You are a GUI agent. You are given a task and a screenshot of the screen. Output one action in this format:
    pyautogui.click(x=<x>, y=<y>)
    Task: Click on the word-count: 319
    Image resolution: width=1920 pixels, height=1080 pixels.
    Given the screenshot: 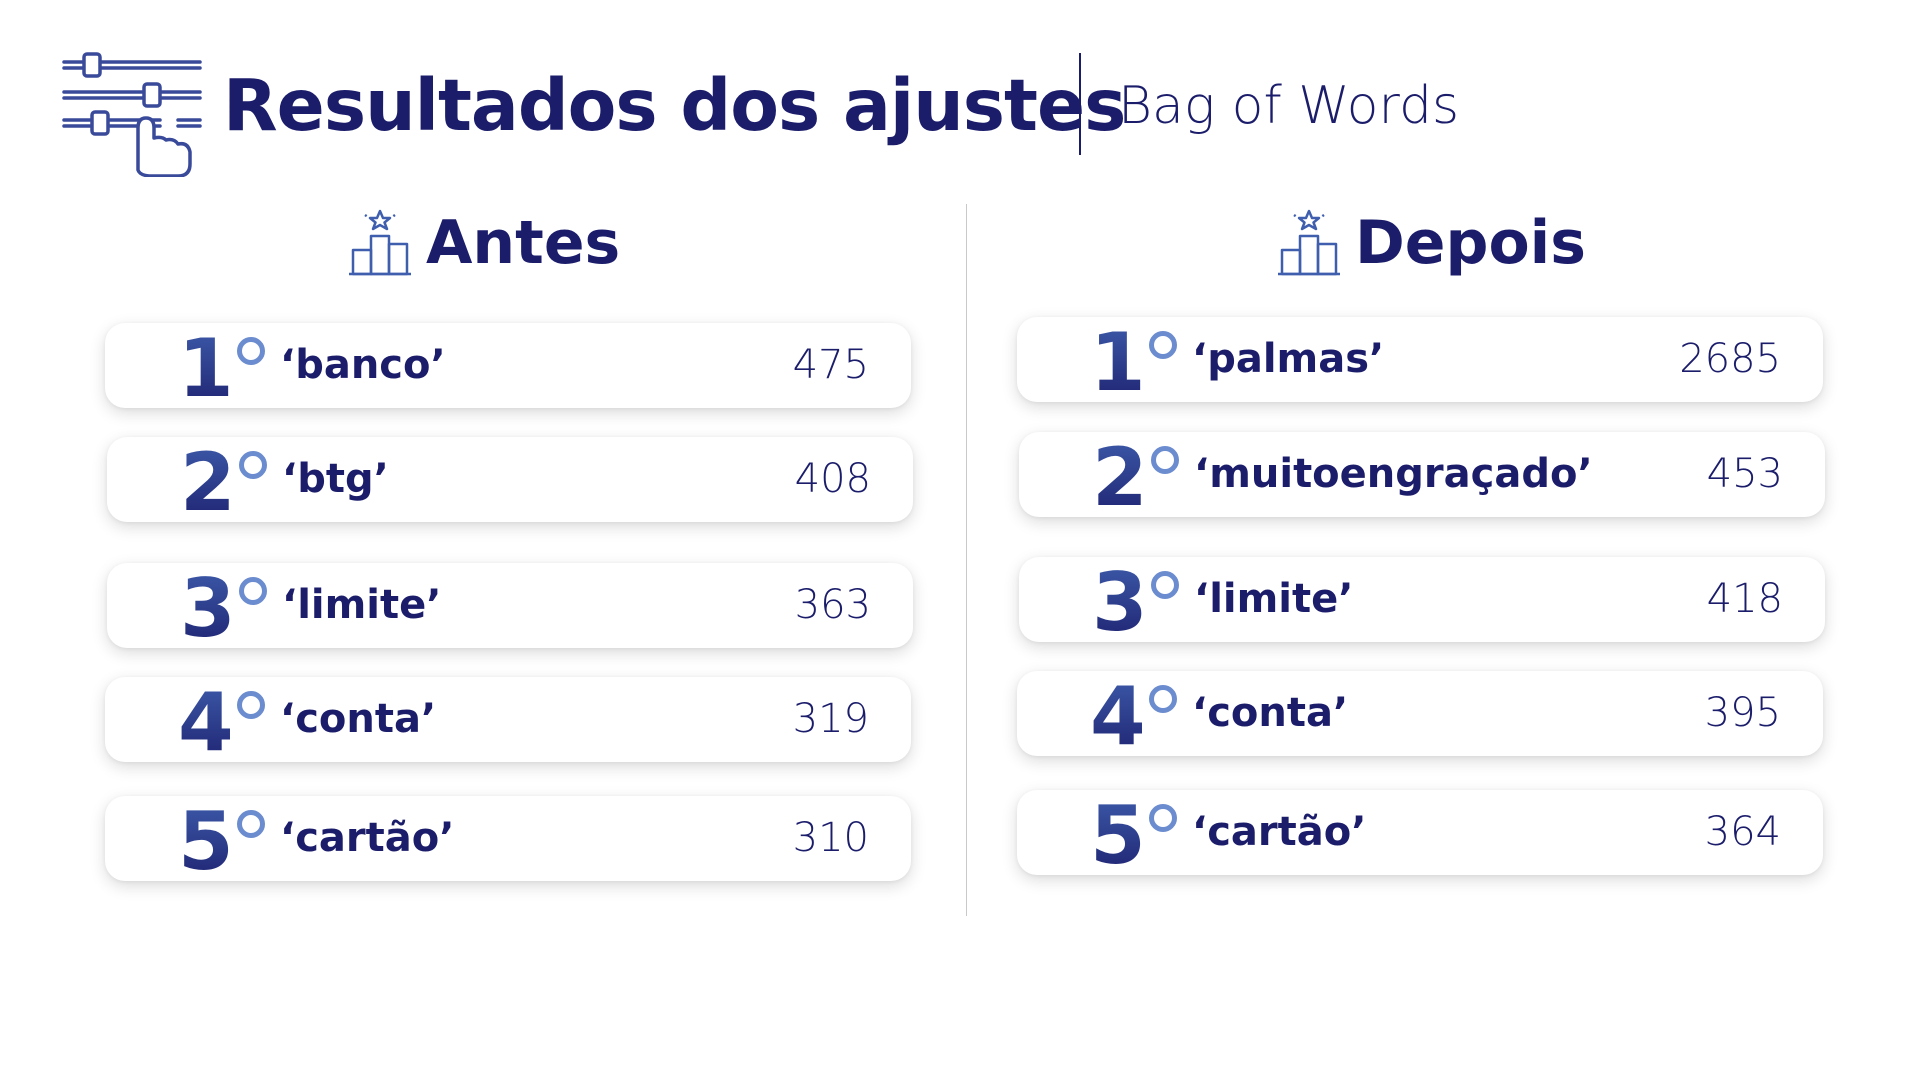 What is the action you would take?
    pyautogui.click(x=830, y=719)
    